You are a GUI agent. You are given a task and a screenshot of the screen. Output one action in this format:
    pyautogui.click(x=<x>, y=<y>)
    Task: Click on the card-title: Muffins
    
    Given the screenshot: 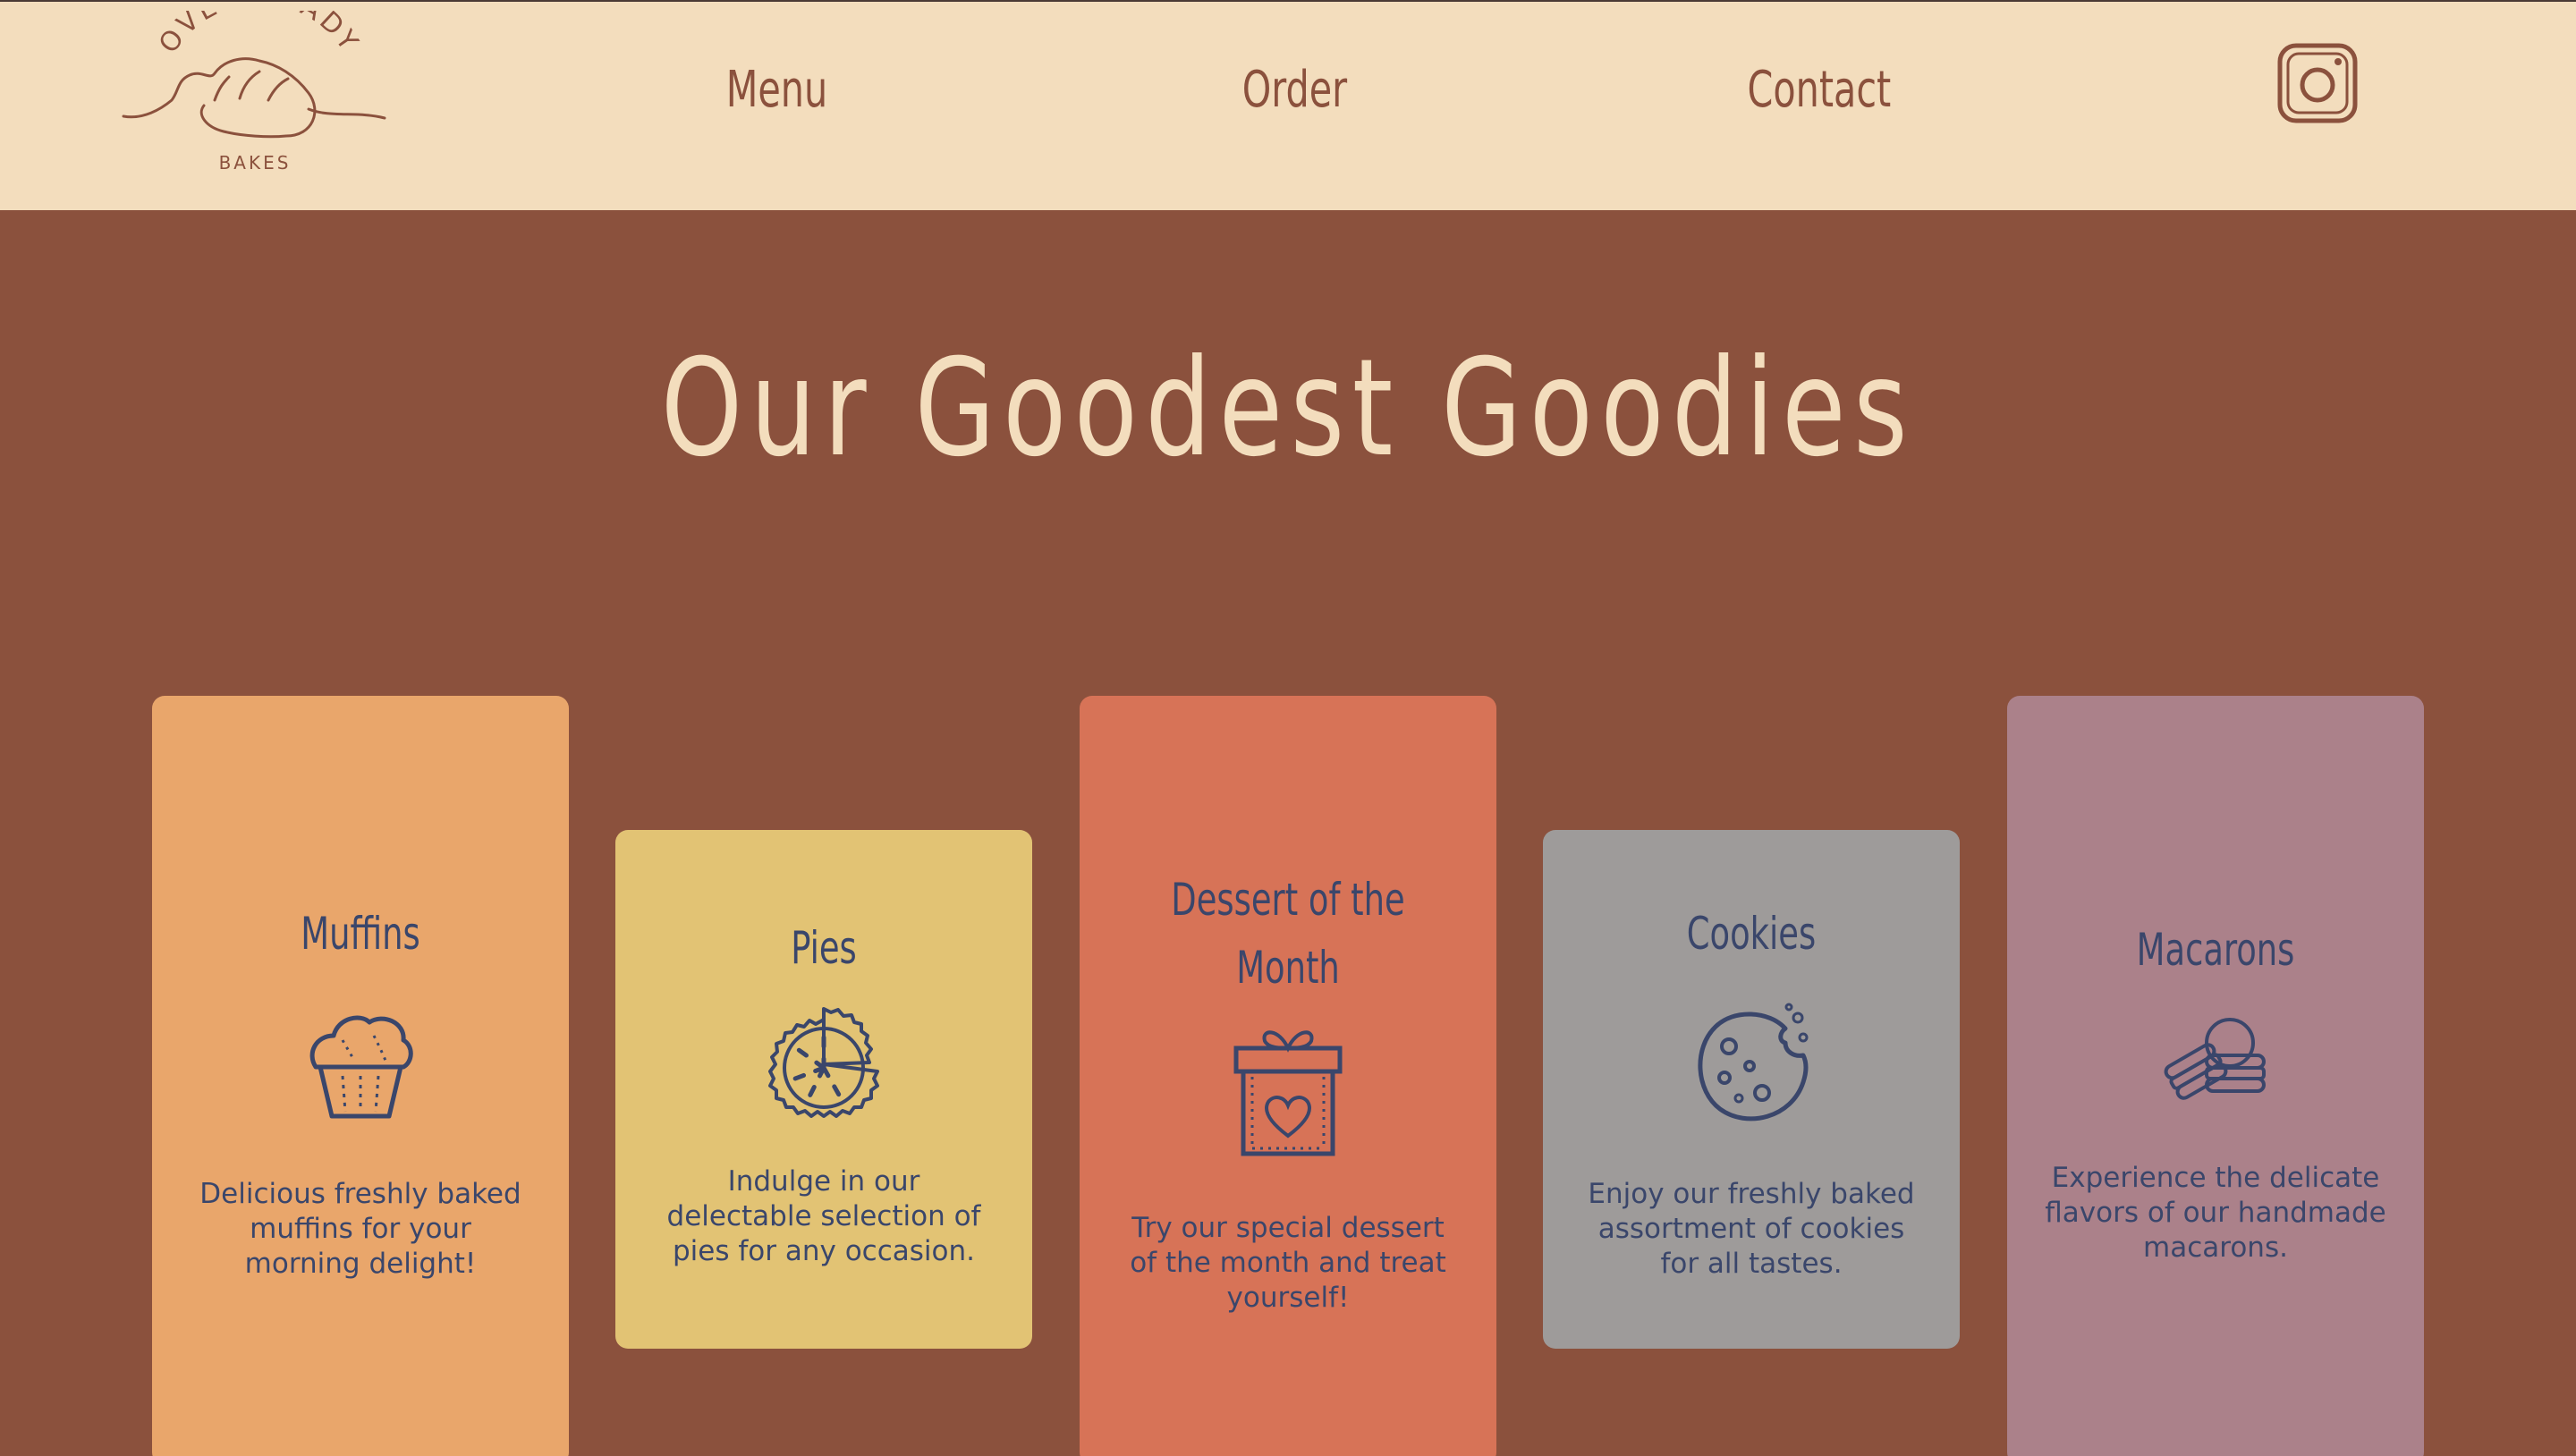 What is the action you would take?
    pyautogui.click(x=360, y=934)
    